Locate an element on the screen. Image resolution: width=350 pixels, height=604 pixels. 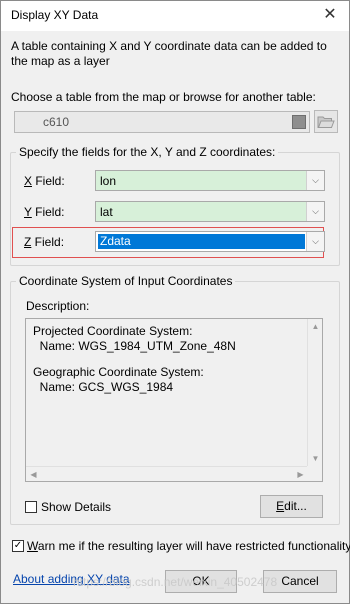
table-select: c610 is located at coordinates (162, 122).